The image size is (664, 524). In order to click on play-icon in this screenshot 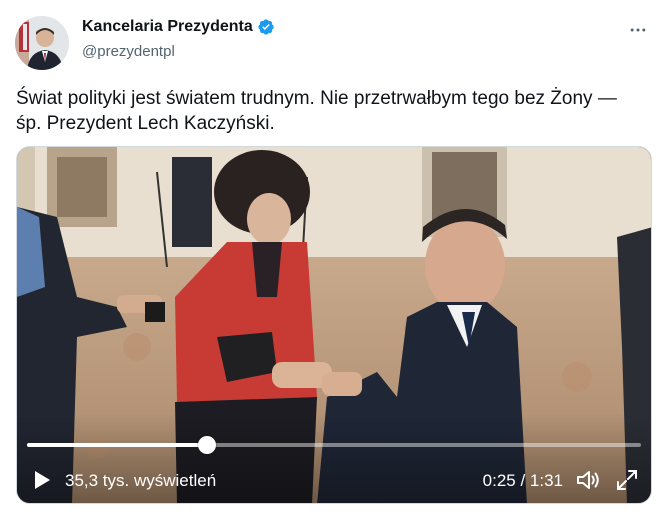, I will do `click(42, 480)`.